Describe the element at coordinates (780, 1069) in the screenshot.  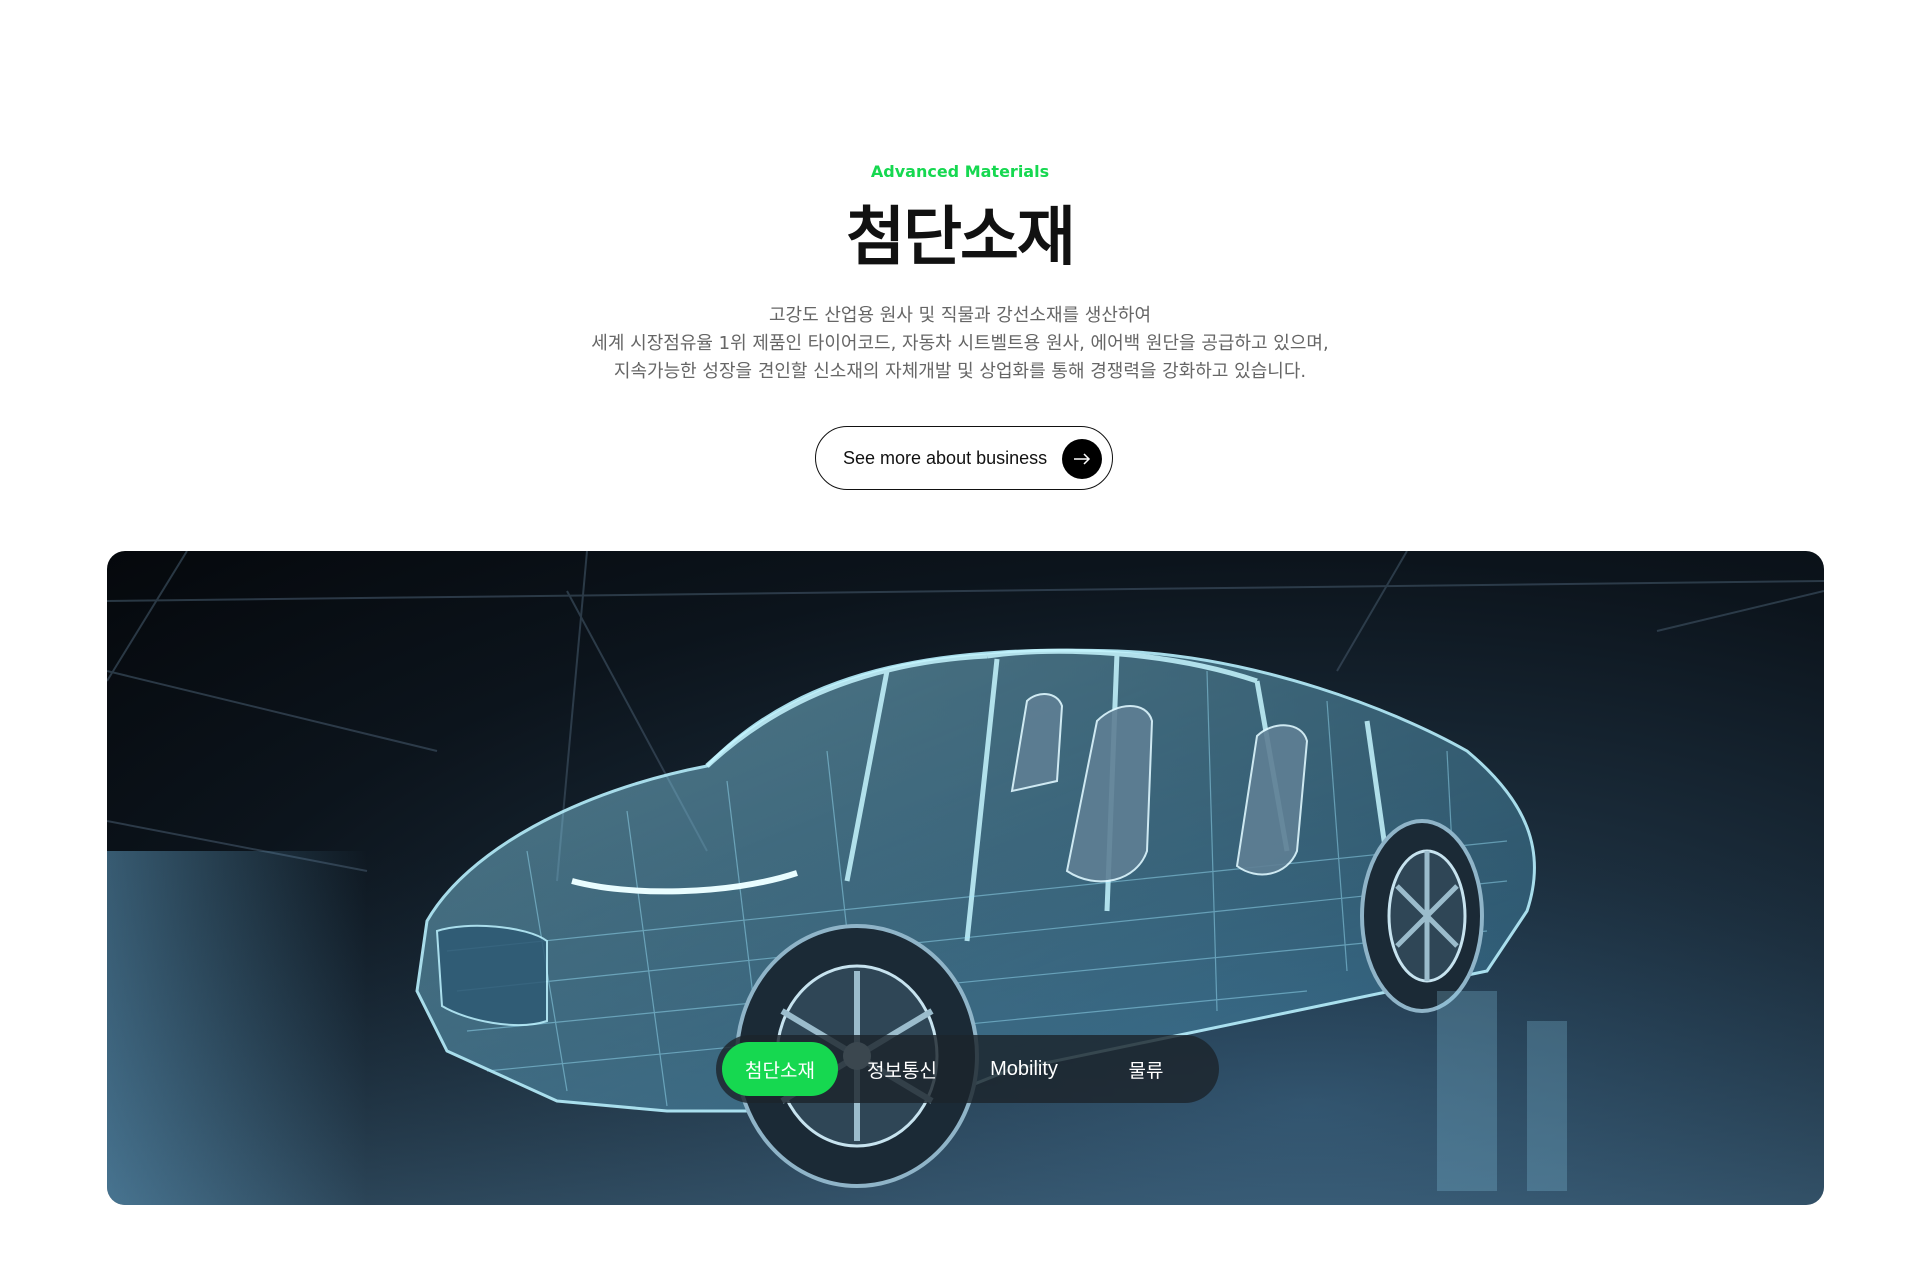
I see `tab-advanced-materials: 첨단소재` at that location.